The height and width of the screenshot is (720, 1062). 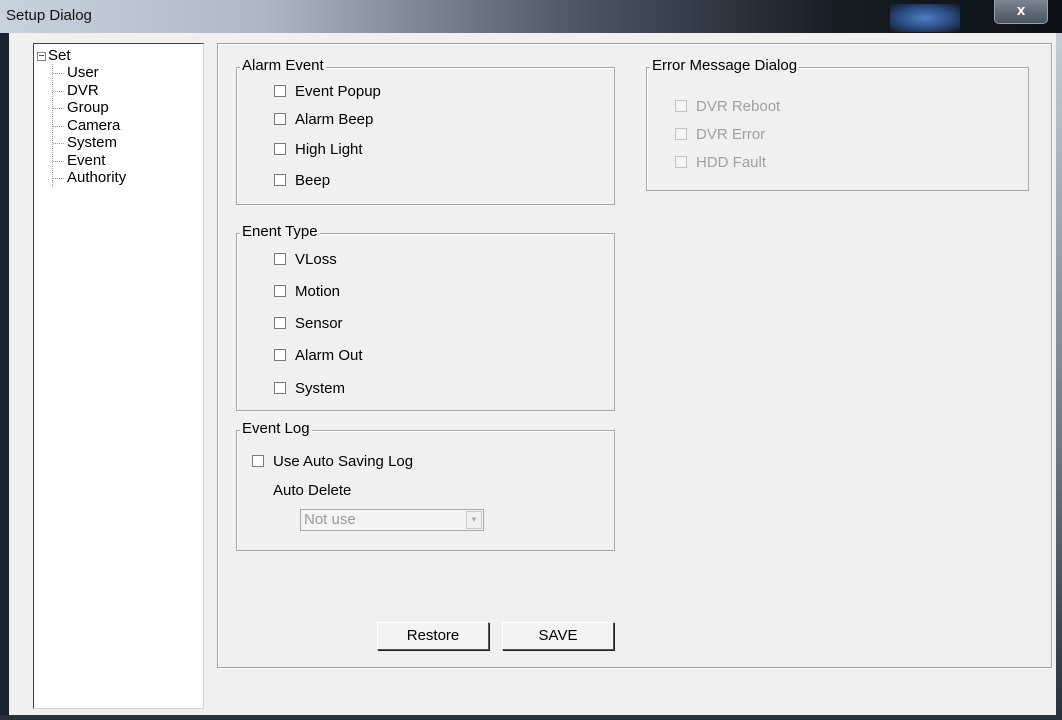 What do you see at coordinates (731, 162) in the screenshot?
I see `checkbox-label: HDD Fault` at bounding box center [731, 162].